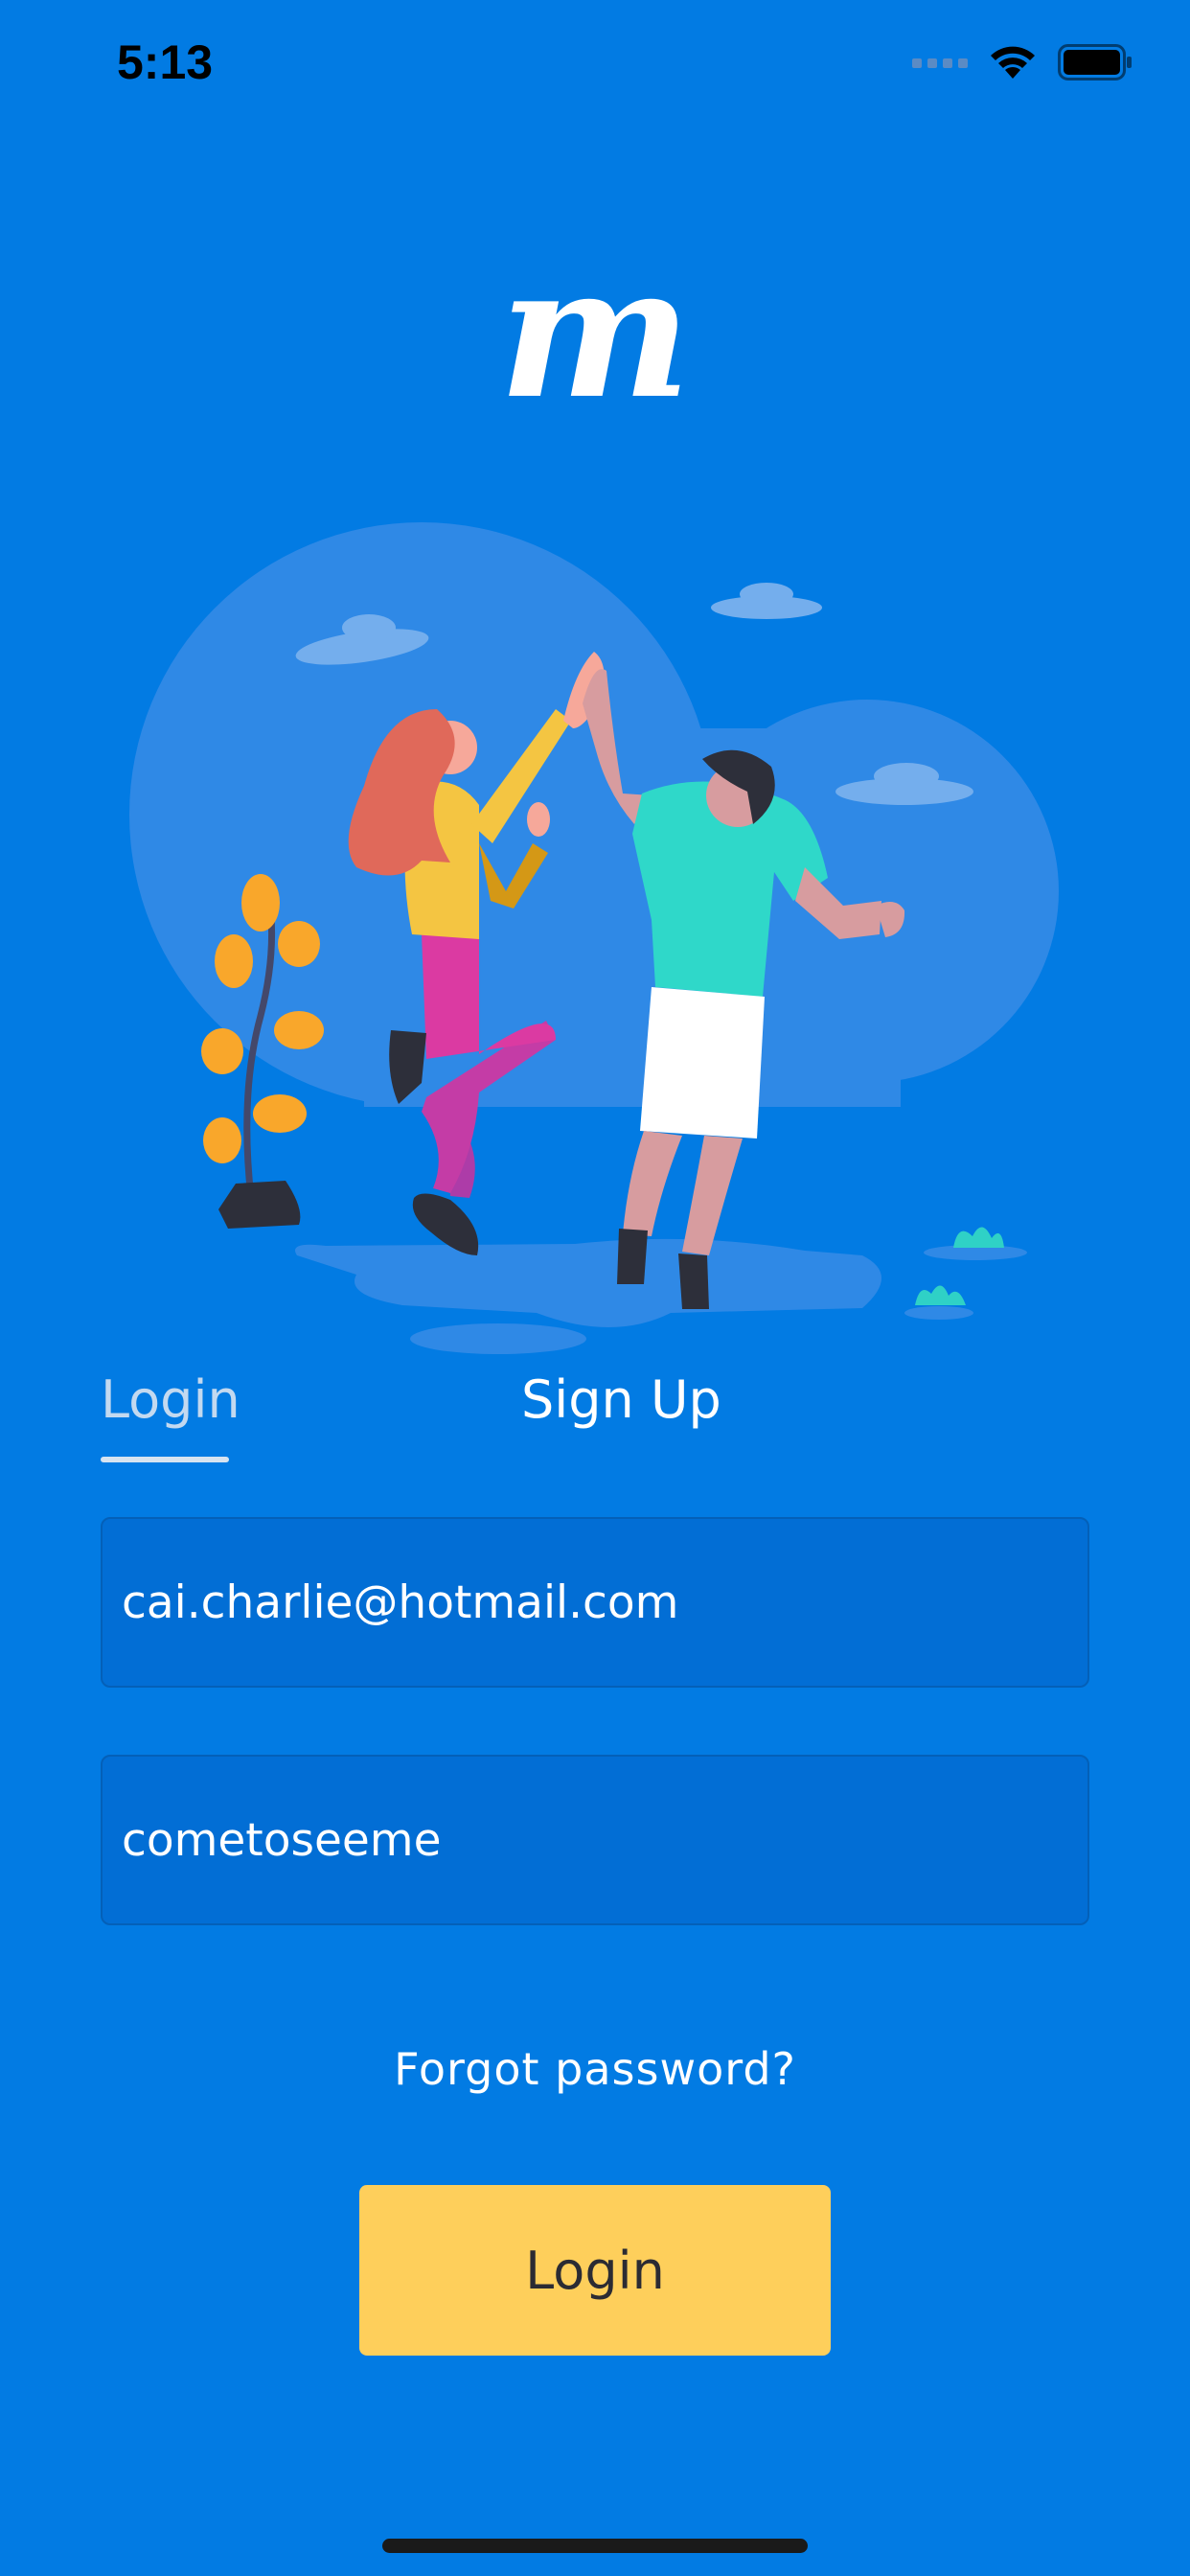 This screenshot has width=1190, height=2576. Describe the element at coordinates (595, 2069) in the screenshot. I see `forgot-password-link: Forgot password?` at that location.